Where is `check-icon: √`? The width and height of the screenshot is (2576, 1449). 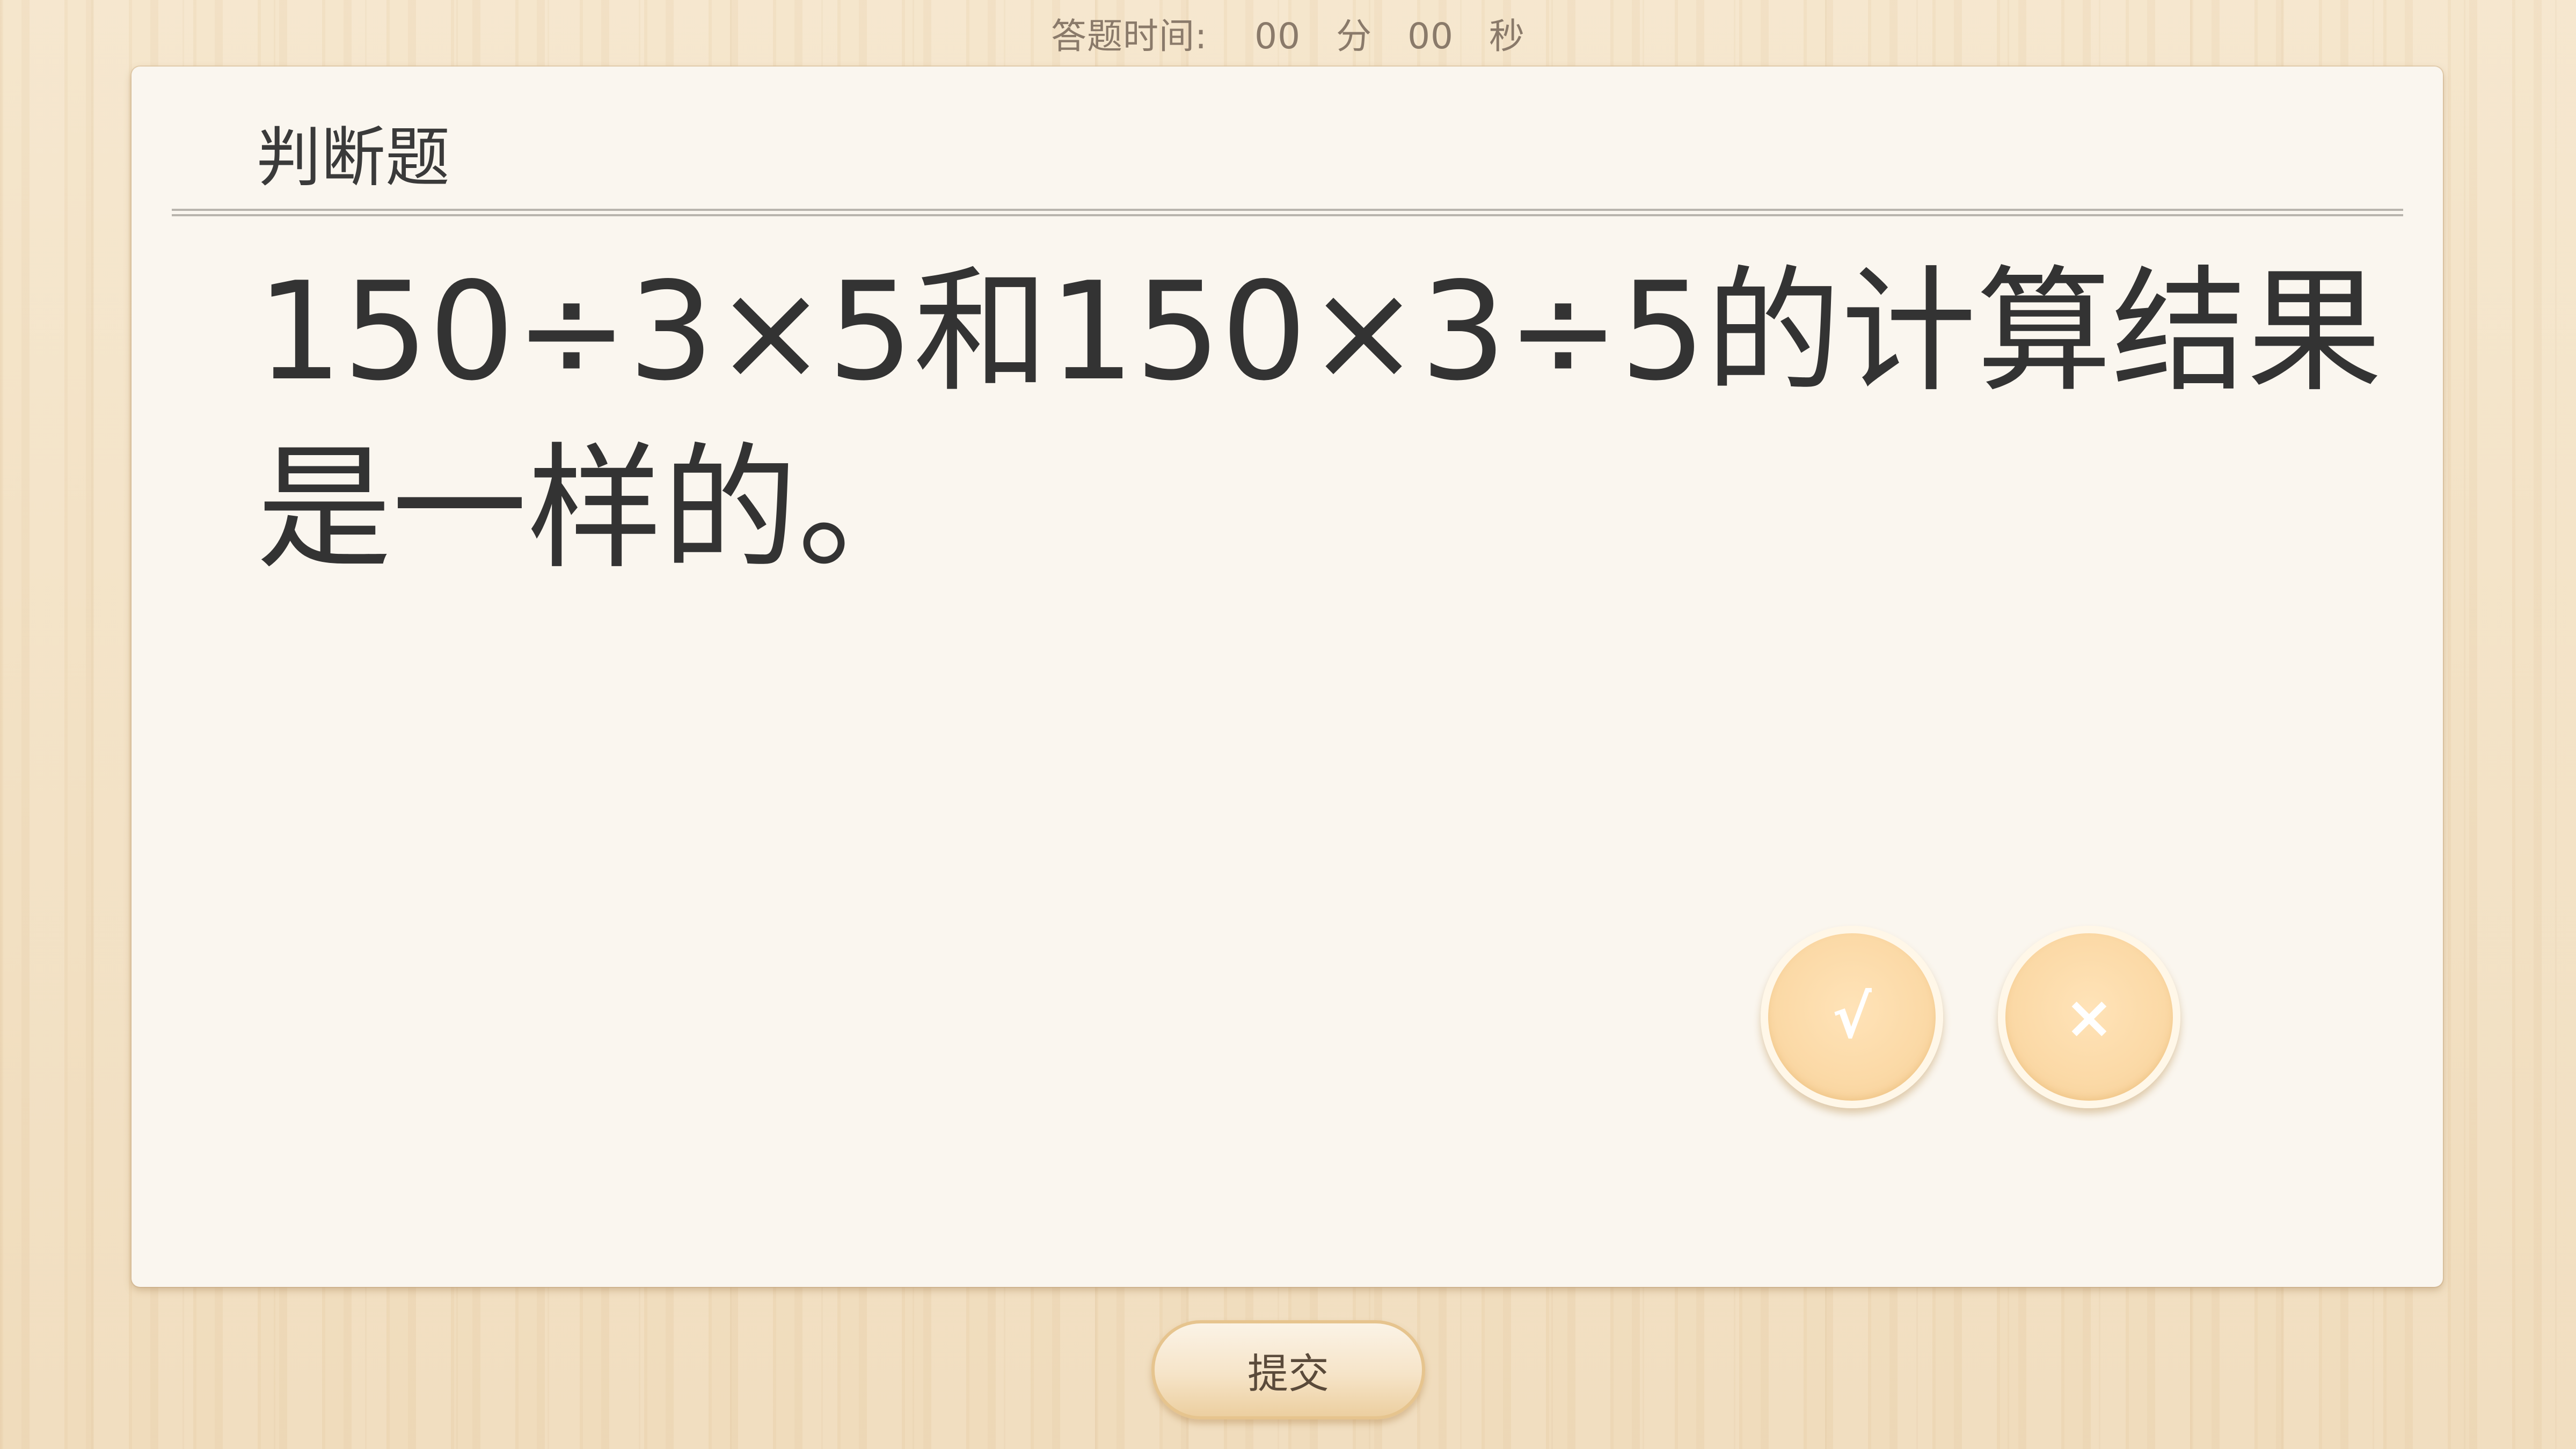 check-icon: √ is located at coordinates (1852, 1017).